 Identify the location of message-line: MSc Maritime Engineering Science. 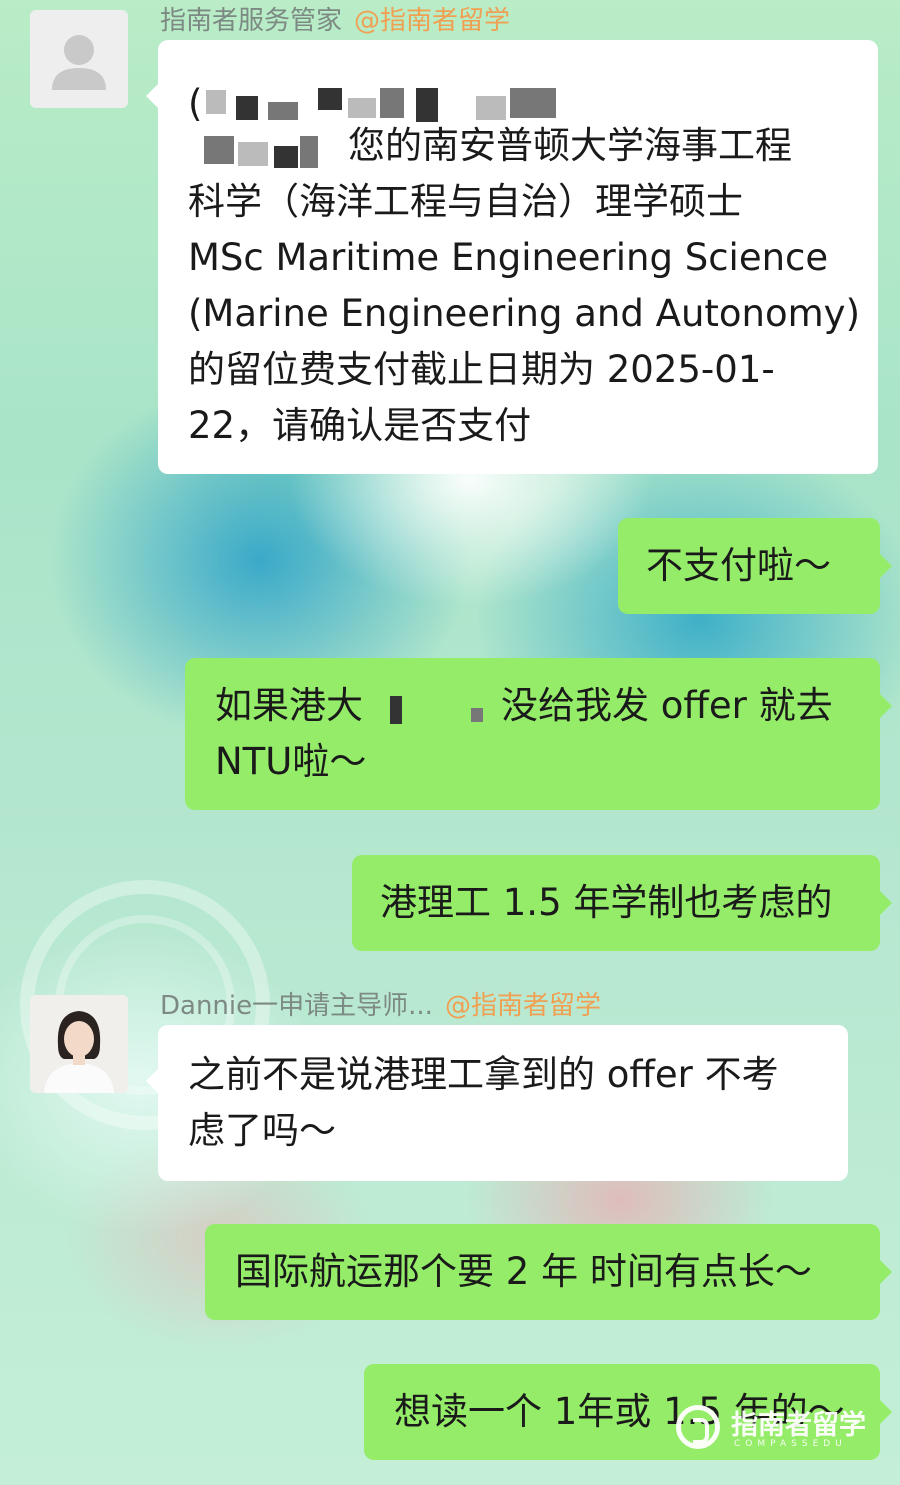
(508, 257).